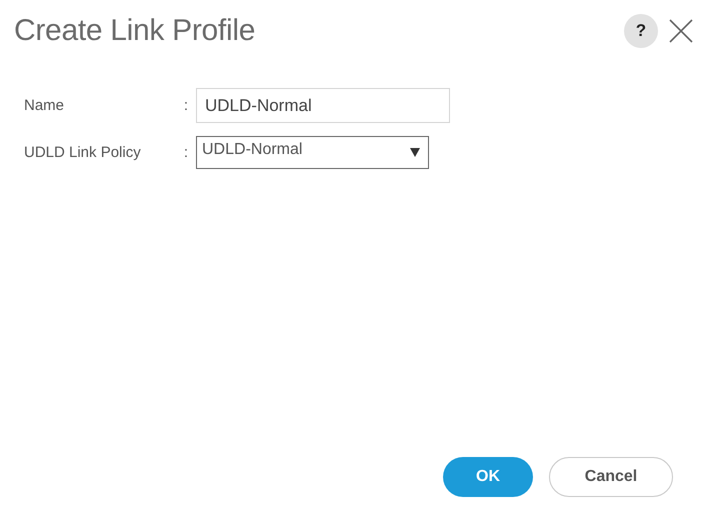 The height and width of the screenshot is (527, 710). What do you see at coordinates (323, 105) in the screenshot?
I see `name-field: UDLD-Normal` at bounding box center [323, 105].